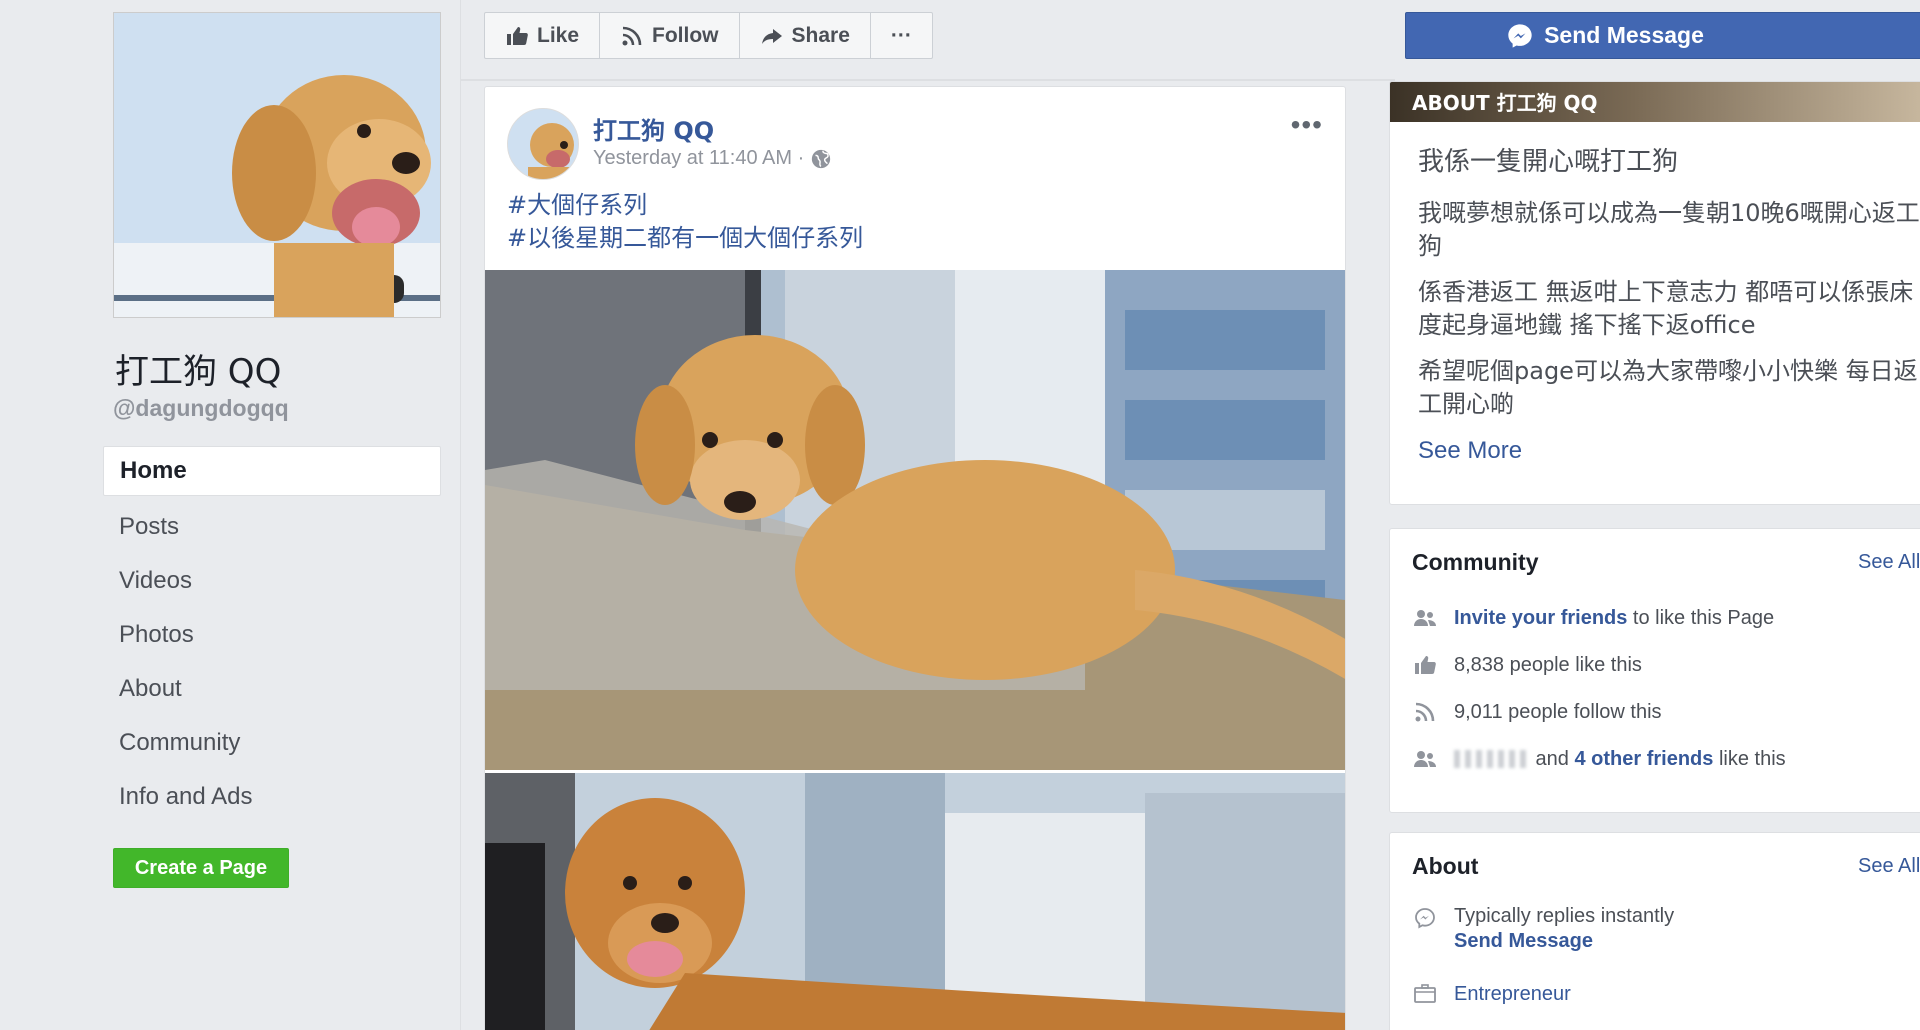 Image resolution: width=1920 pixels, height=1030 pixels. Describe the element at coordinates (1668, 387) in the screenshot. I see `about-paragraph: 希望呢個page可以為大家帶嚟小小快樂 每日返工開心啲` at that location.